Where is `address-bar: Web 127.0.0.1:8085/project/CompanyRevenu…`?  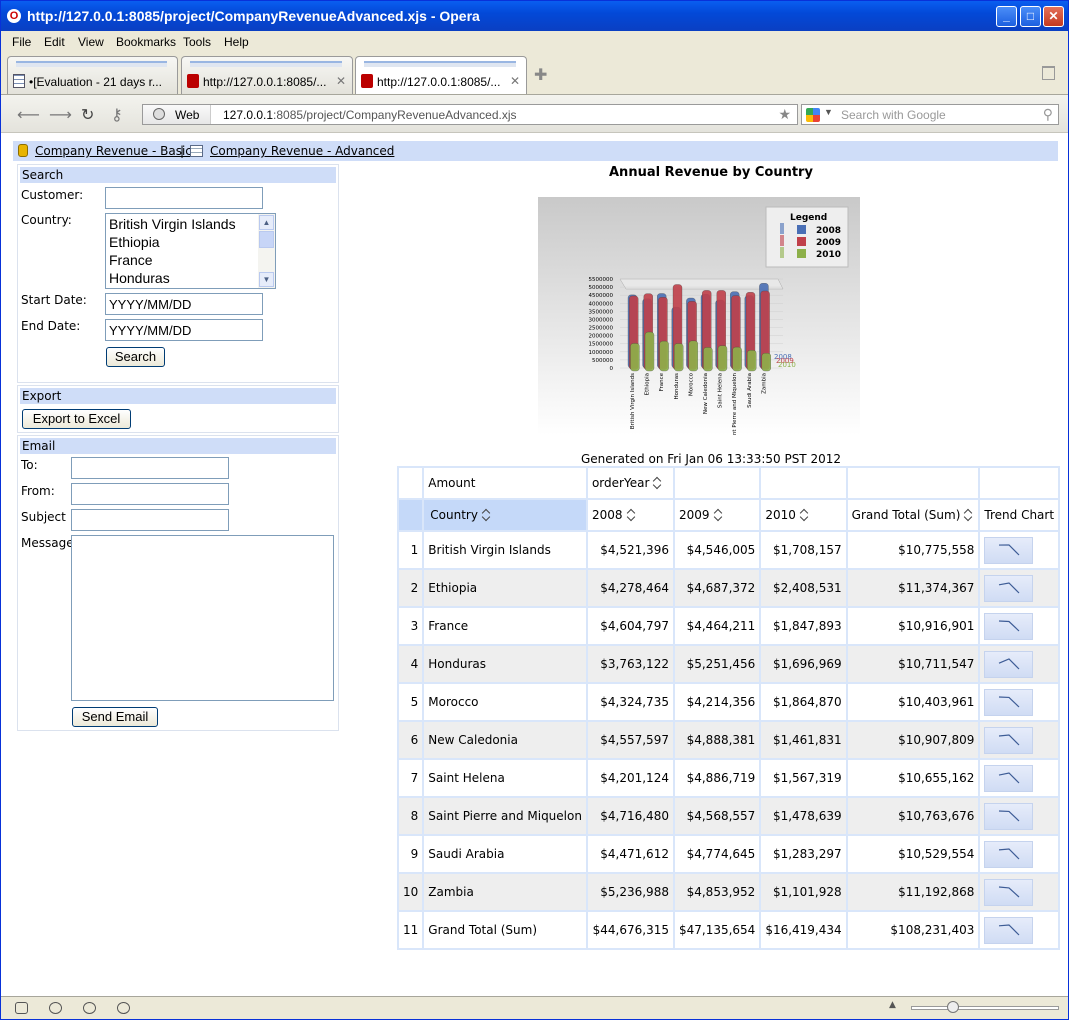 address-bar: Web 127.0.0.1:8085/project/CompanyRevenu… is located at coordinates (470, 114).